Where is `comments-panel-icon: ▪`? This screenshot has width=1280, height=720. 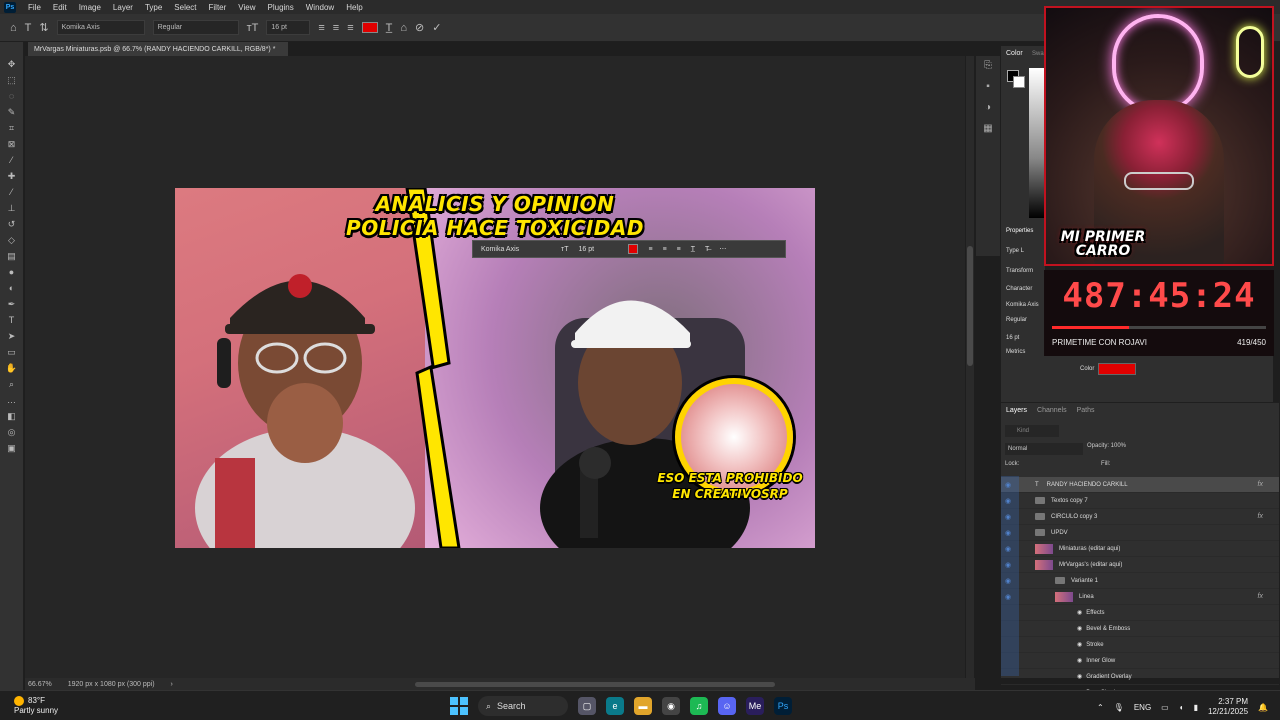 comments-panel-icon: ▪ is located at coordinates (988, 86).